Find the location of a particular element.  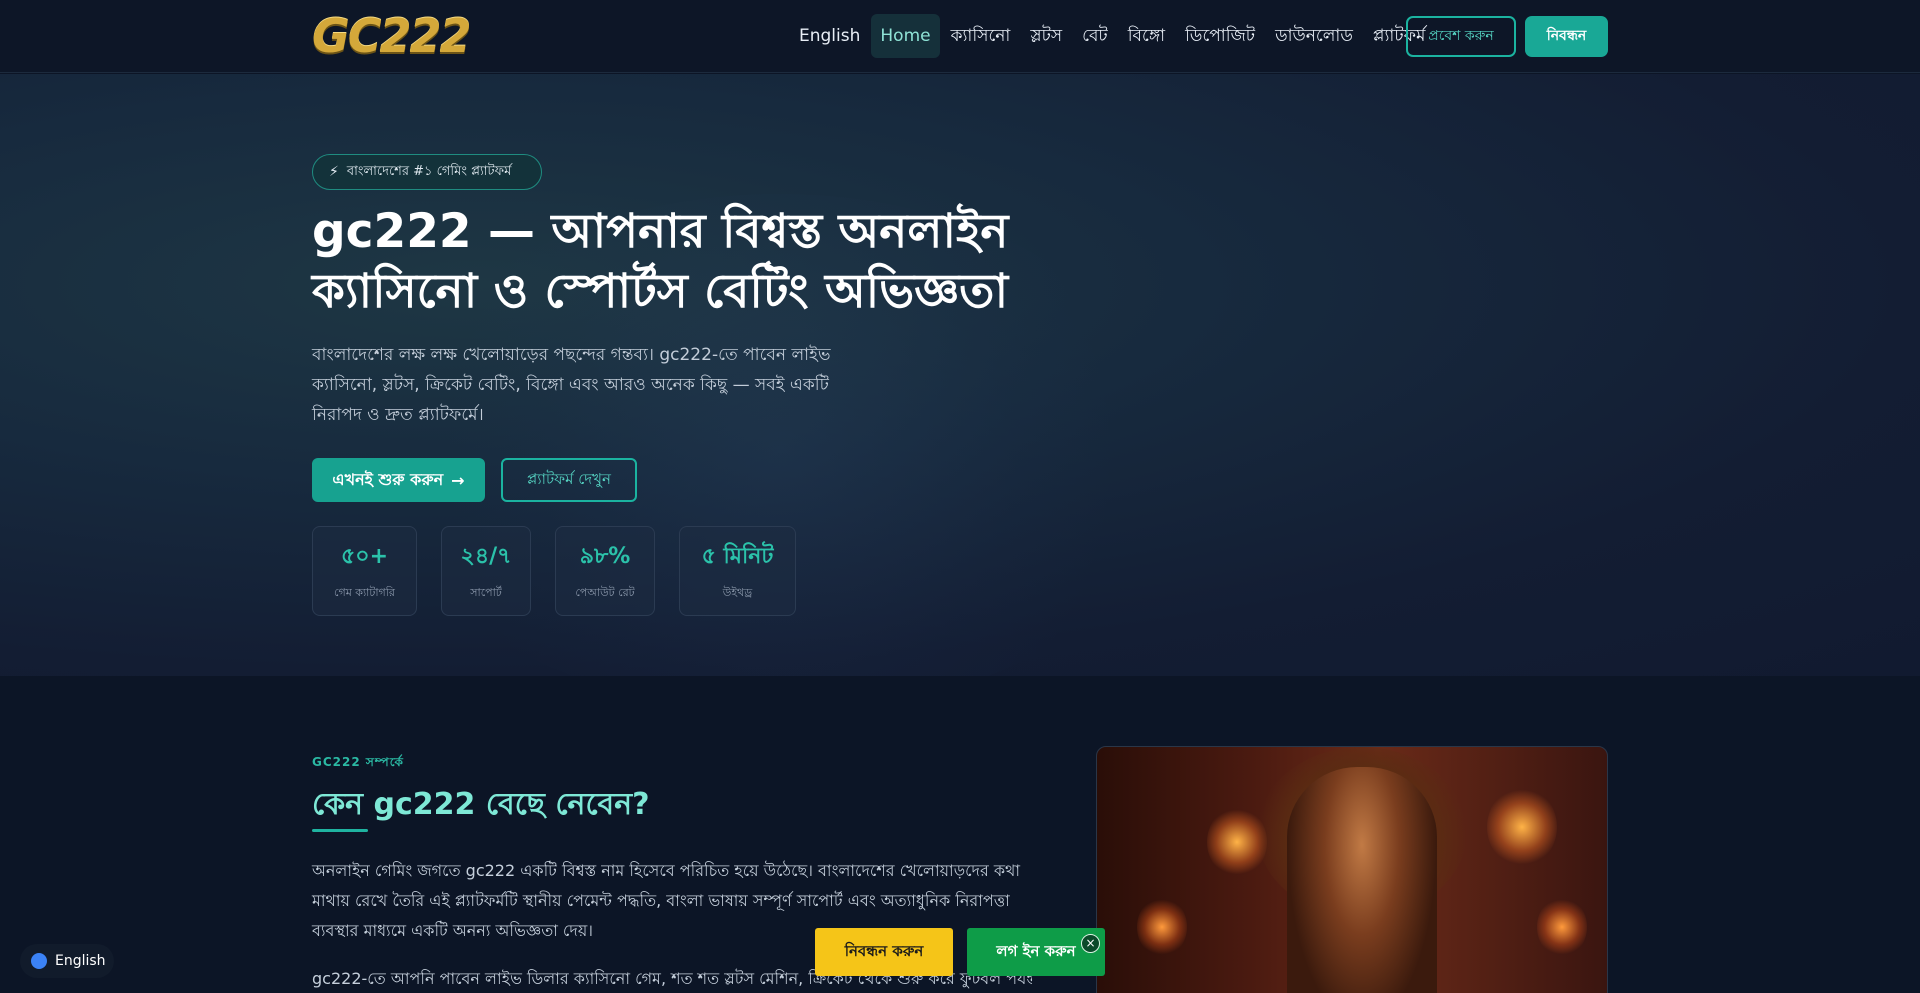

view-platform-button: প্ল্যাটফর্ম দেখুন is located at coordinates (569, 480).